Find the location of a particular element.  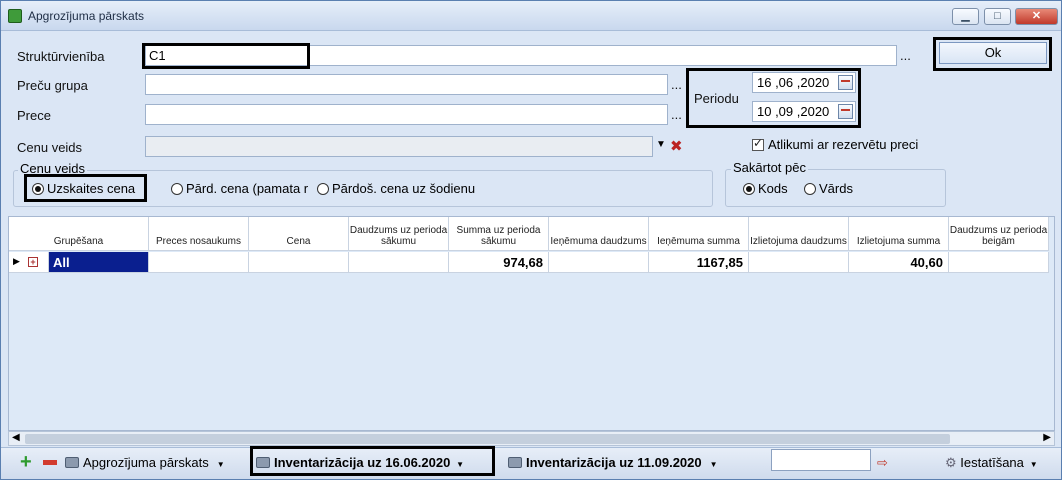

radio-kods-label: Kods is located at coordinates (773, 188).